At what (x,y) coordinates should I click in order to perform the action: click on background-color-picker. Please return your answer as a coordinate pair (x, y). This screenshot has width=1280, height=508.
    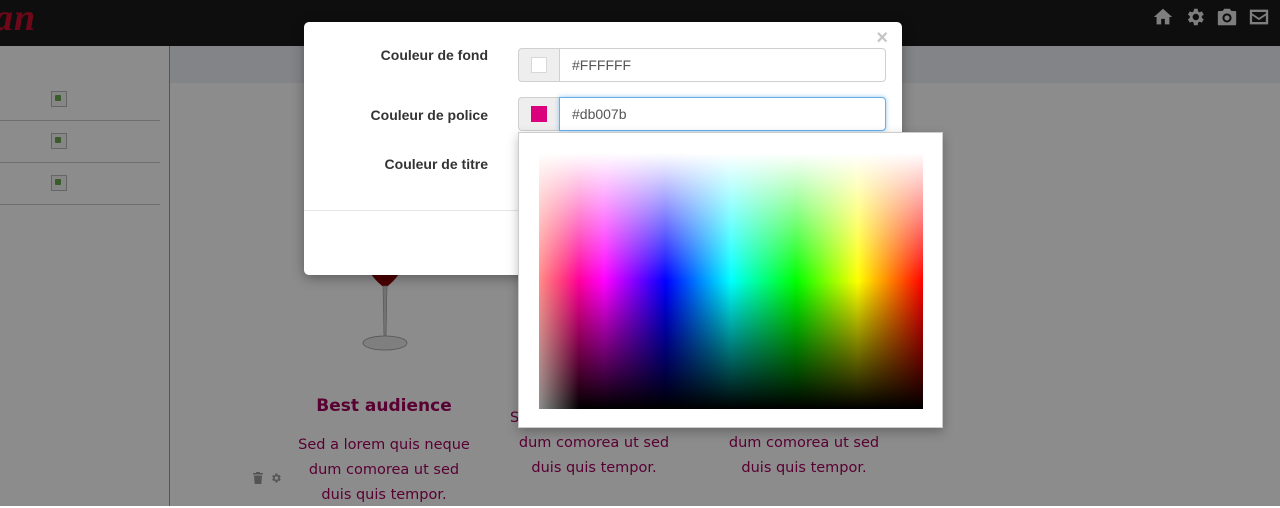
    Looking at the image, I should click on (702, 65).